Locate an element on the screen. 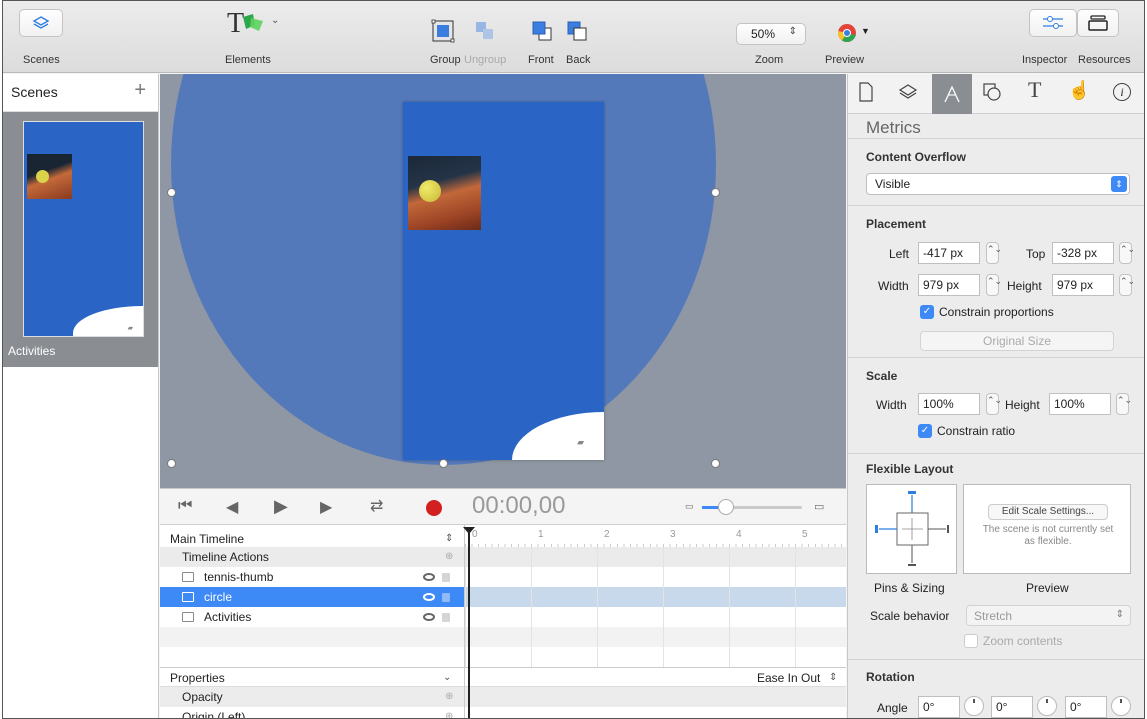  top-field: -328 px is located at coordinates (1083, 253).